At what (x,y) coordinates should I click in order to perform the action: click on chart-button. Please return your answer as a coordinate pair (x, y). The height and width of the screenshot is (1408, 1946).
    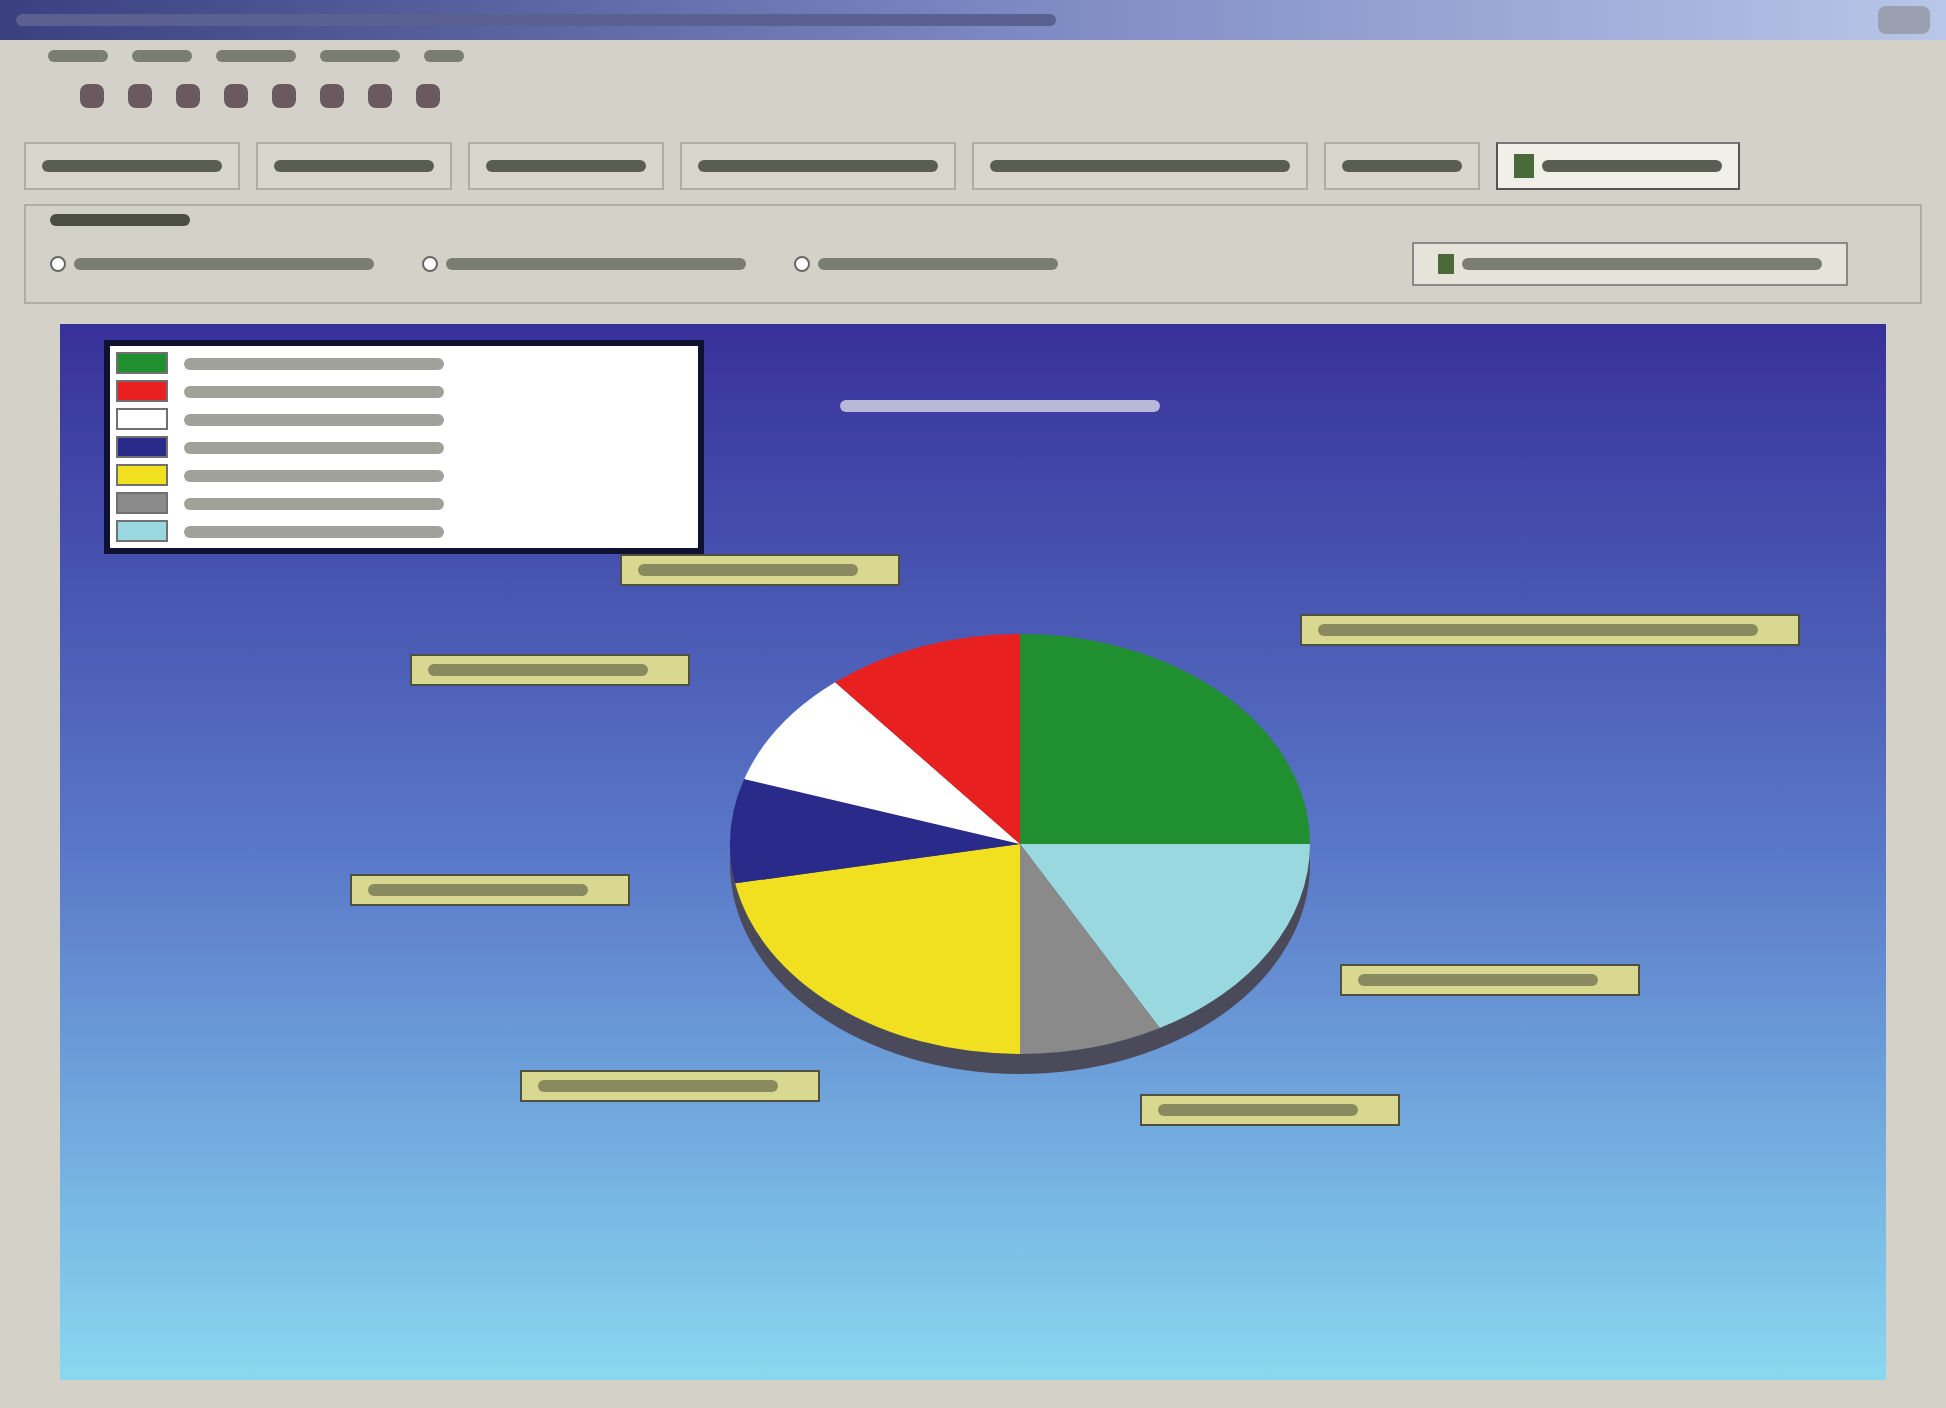
    Looking at the image, I should click on (1630, 264).